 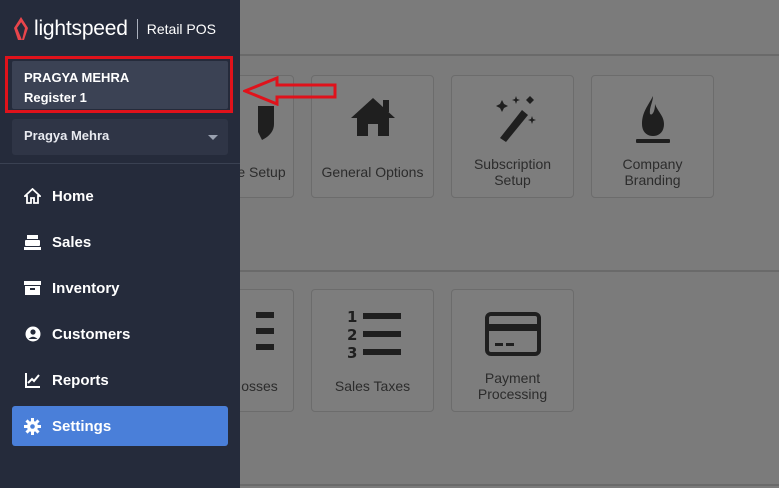 I want to click on sidebar-item-settings: Settings, so click(x=120, y=426).